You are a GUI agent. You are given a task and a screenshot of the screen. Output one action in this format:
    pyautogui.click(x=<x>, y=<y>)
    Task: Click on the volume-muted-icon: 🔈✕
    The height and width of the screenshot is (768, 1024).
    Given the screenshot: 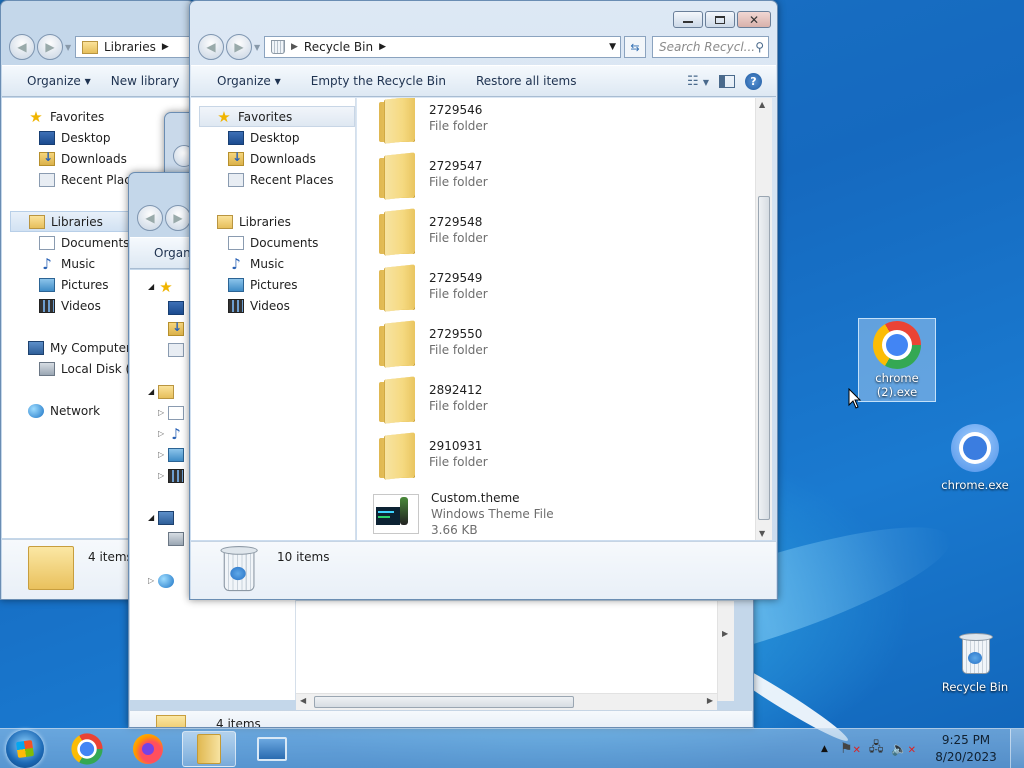 What is the action you would take?
    pyautogui.click(x=903, y=749)
    